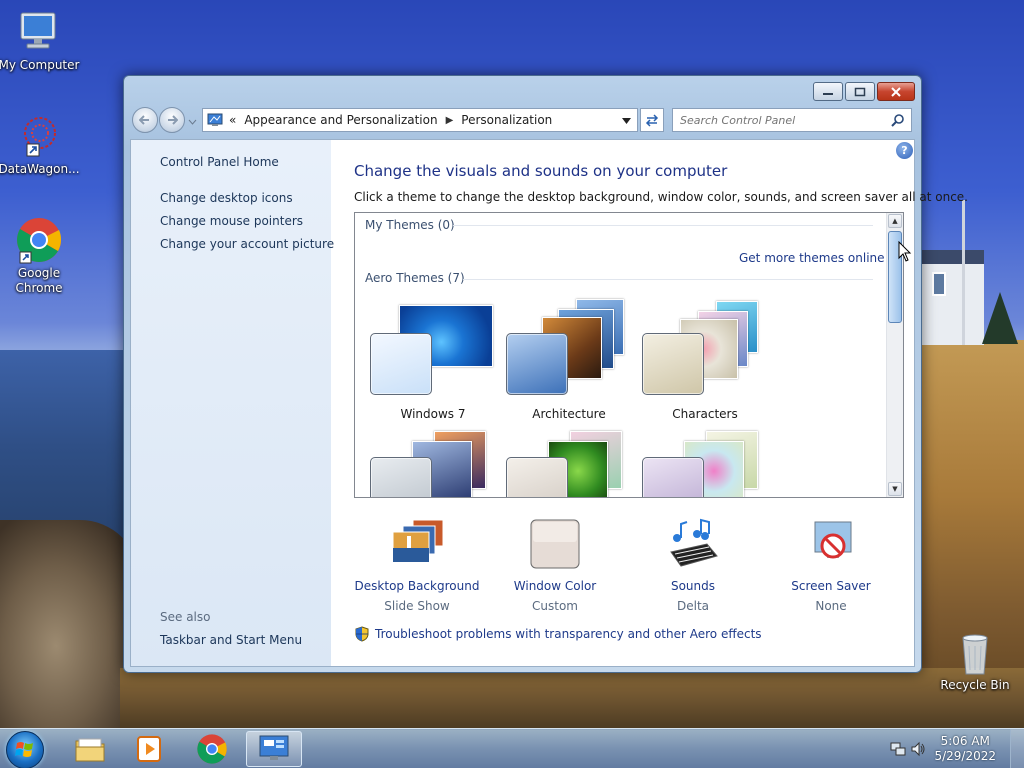 Image resolution: width=1024 pixels, height=768 pixels. I want to click on search-input, so click(785, 120).